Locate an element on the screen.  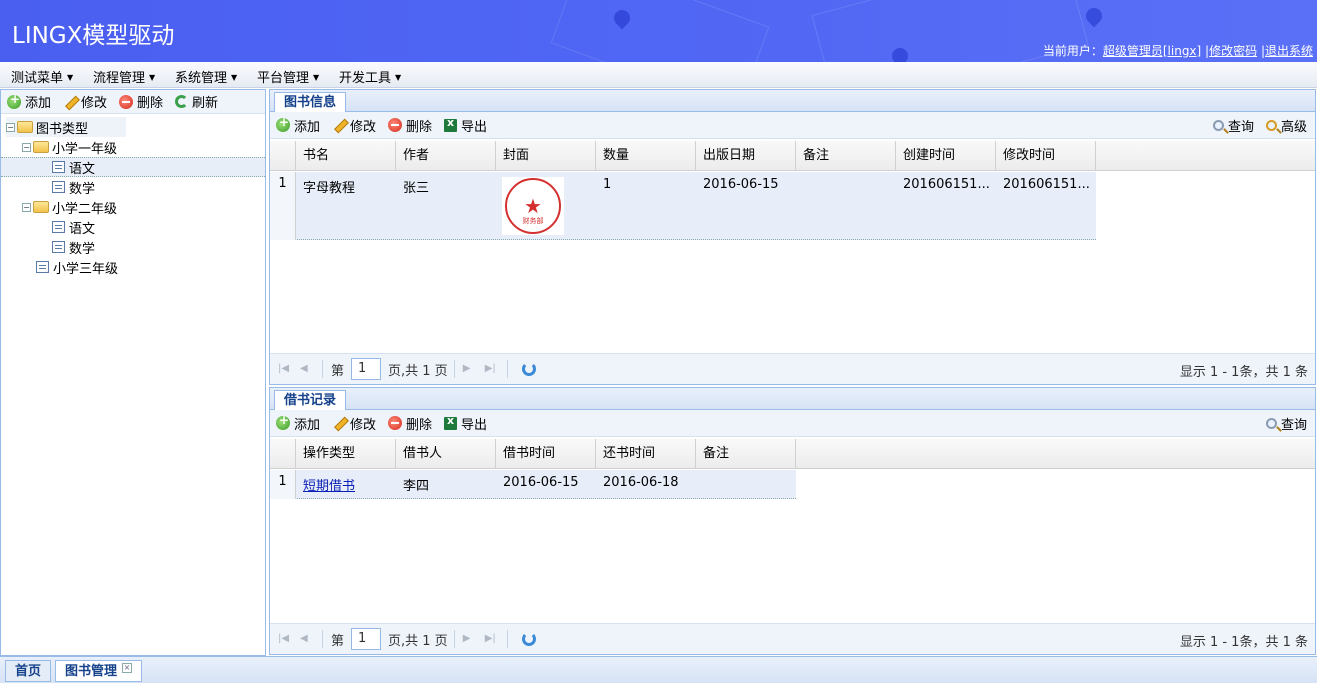
col-header-return-time: 还书时间 is located at coordinates (646, 454).